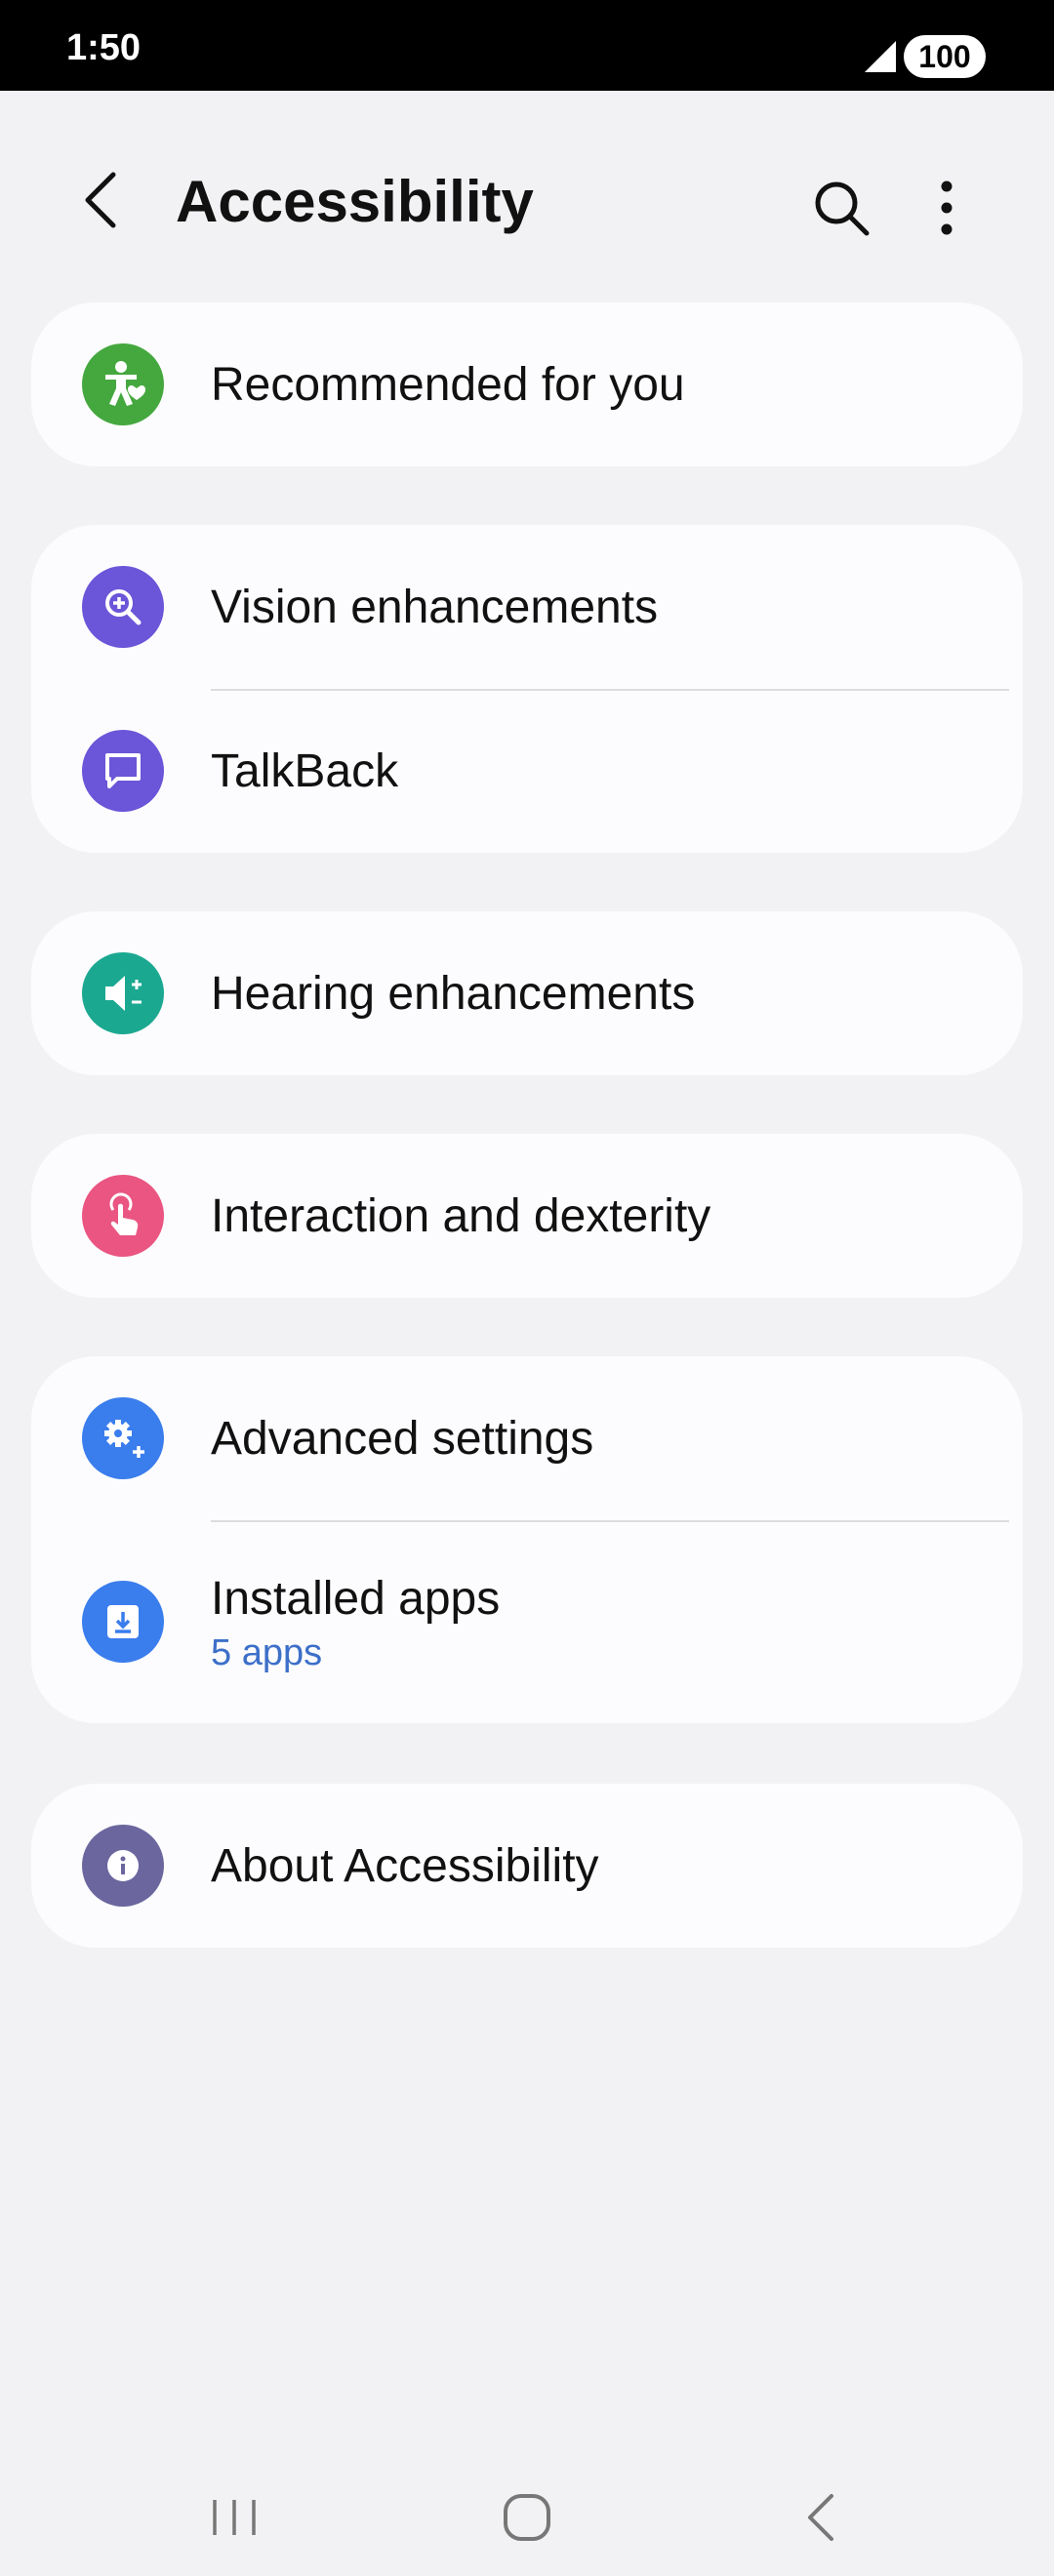 The height and width of the screenshot is (2576, 1054). What do you see at coordinates (405, 1866) in the screenshot?
I see `menu-item-label: About Accessibility` at bounding box center [405, 1866].